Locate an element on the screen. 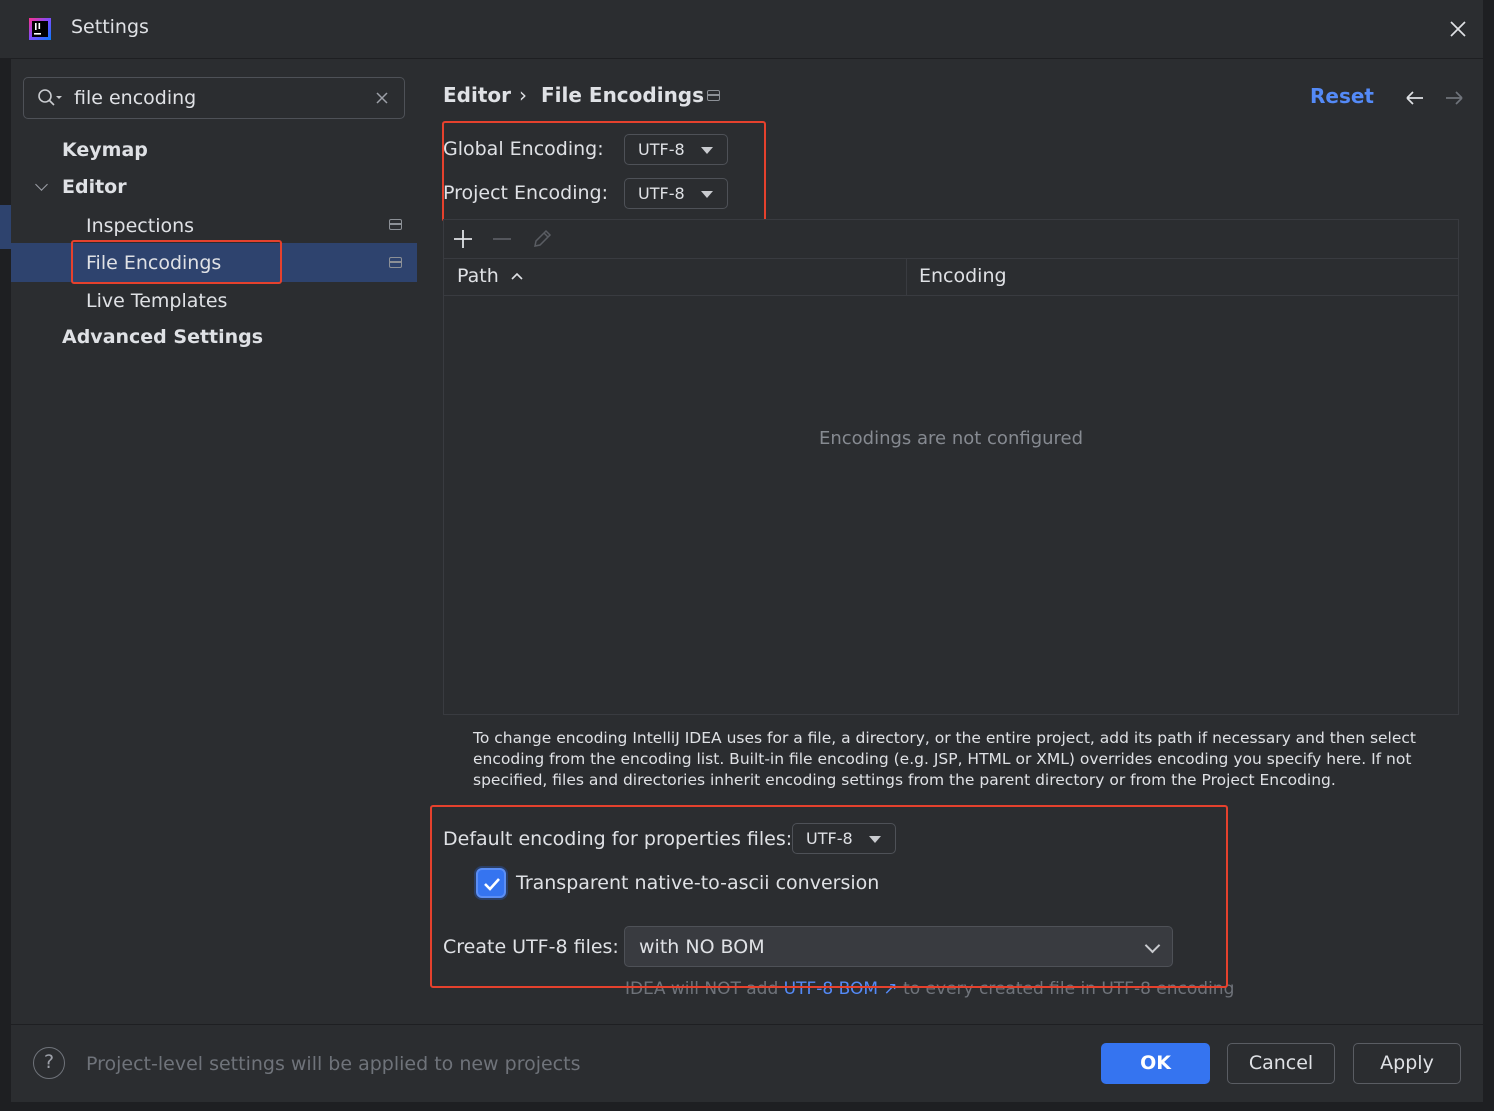  forward-arrow-icon is located at coordinates (1454, 98).